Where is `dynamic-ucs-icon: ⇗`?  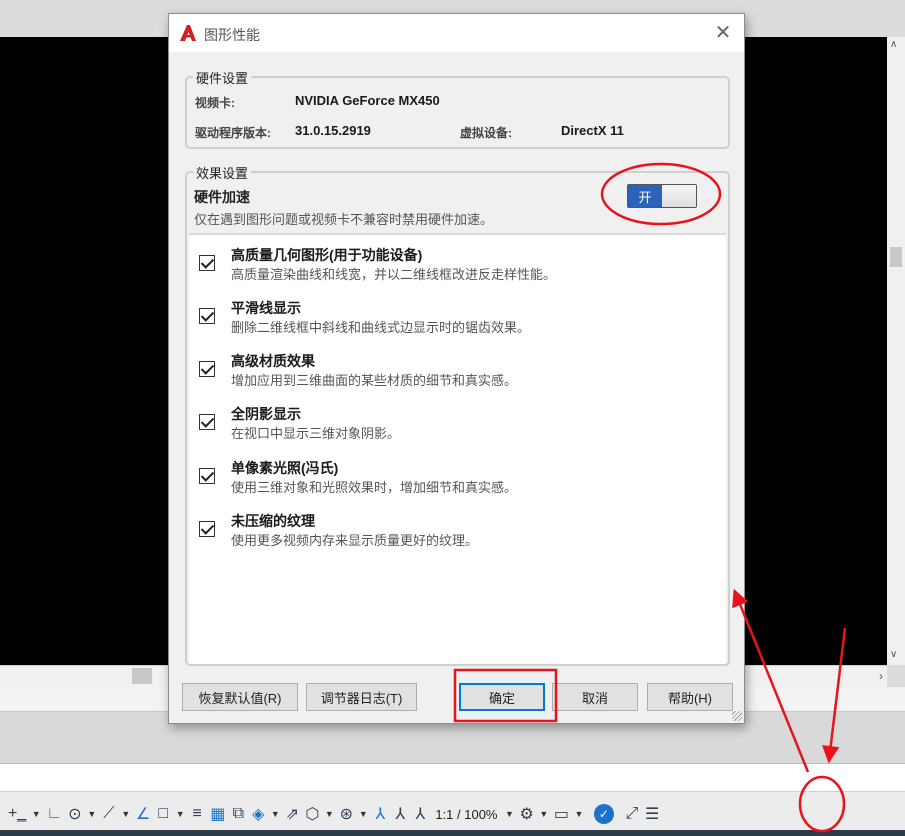 dynamic-ucs-icon: ⇗ is located at coordinates (292, 814).